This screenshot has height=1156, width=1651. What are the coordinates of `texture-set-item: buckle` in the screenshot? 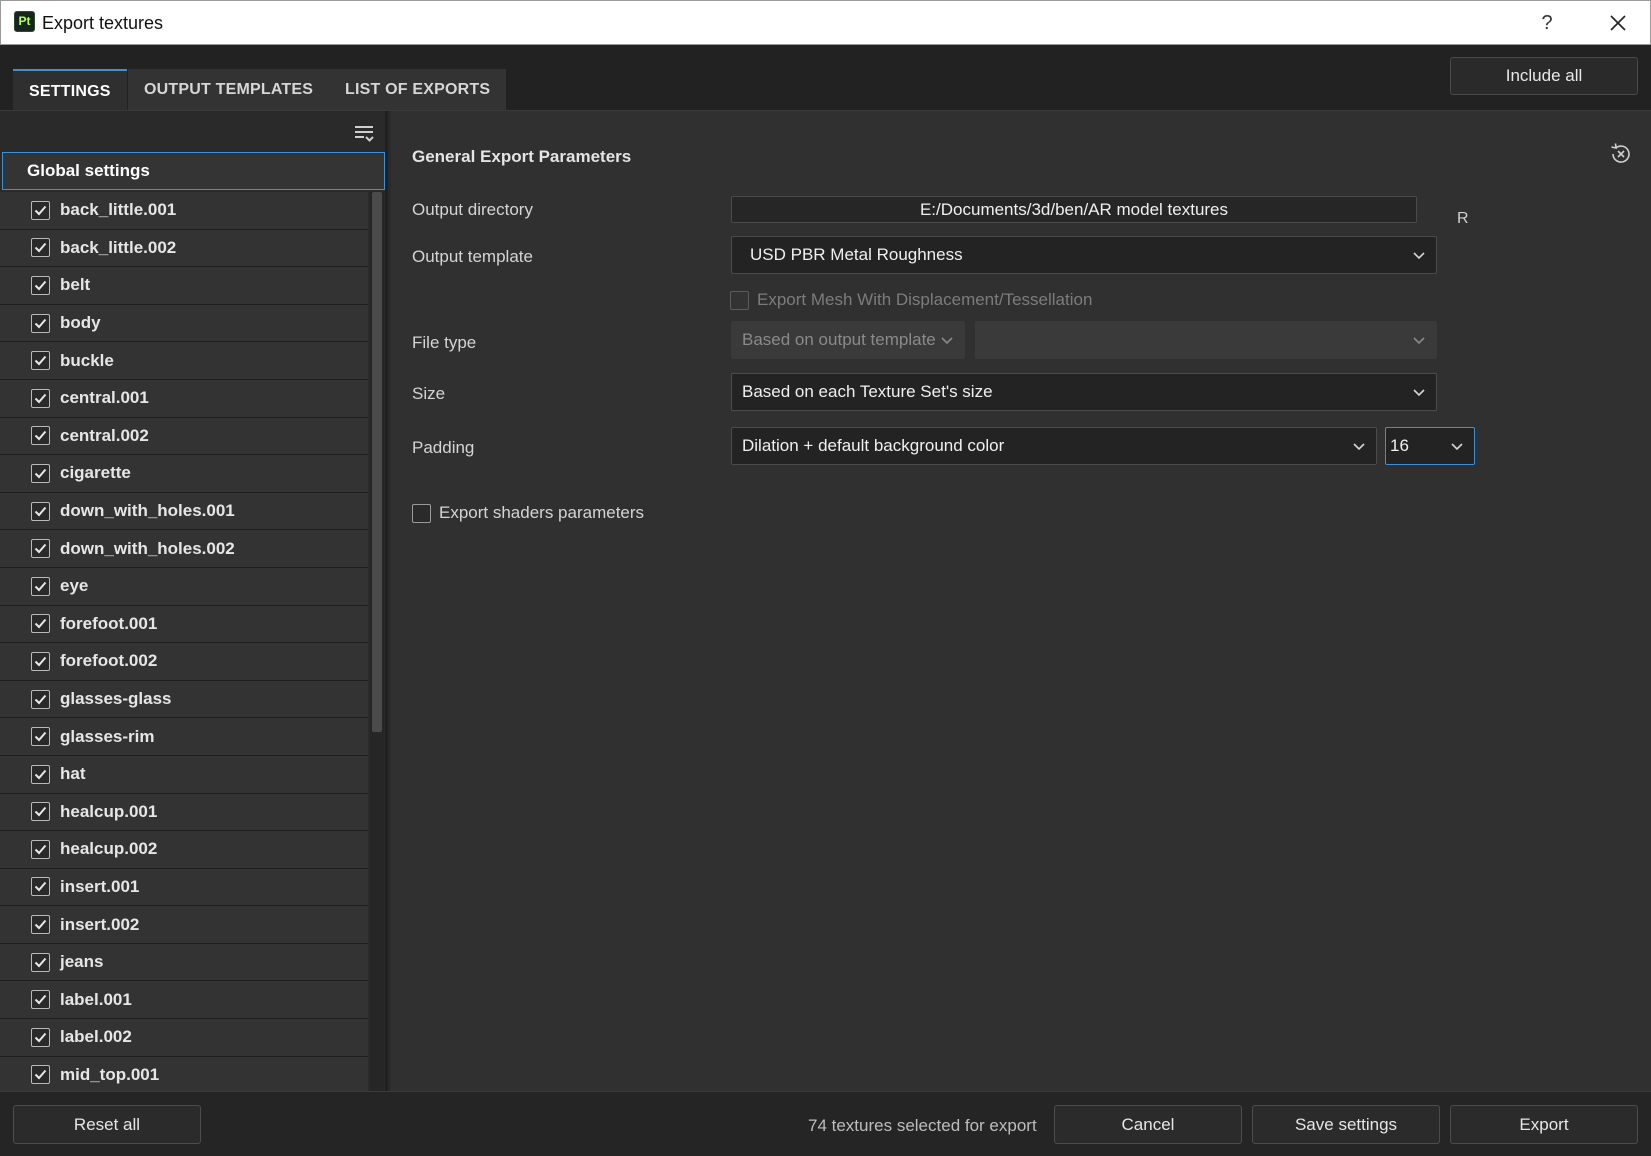 It's located at (184, 361).